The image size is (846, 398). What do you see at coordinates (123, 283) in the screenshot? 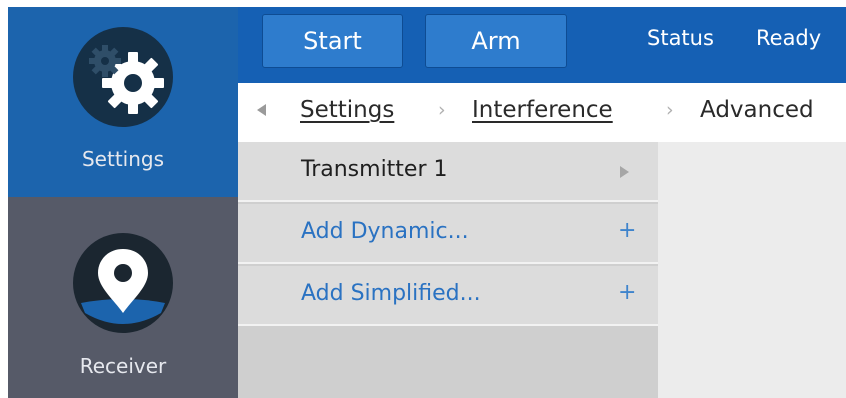
I see `location-pin-icon` at bounding box center [123, 283].